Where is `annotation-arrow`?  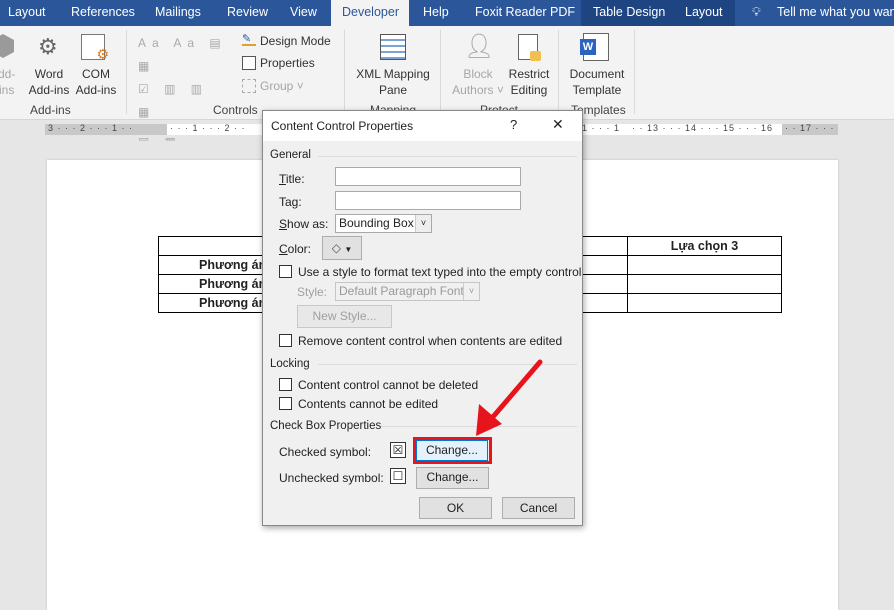 annotation-arrow is located at coordinates (509, 397).